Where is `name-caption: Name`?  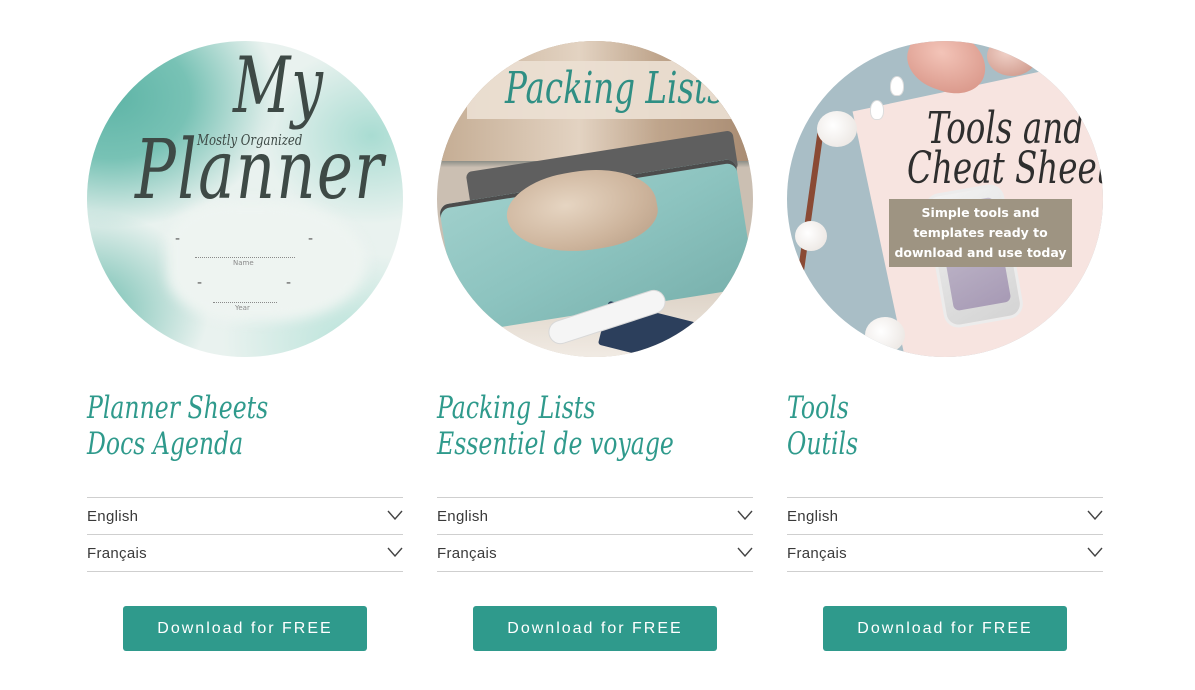 name-caption: Name is located at coordinates (243, 263).